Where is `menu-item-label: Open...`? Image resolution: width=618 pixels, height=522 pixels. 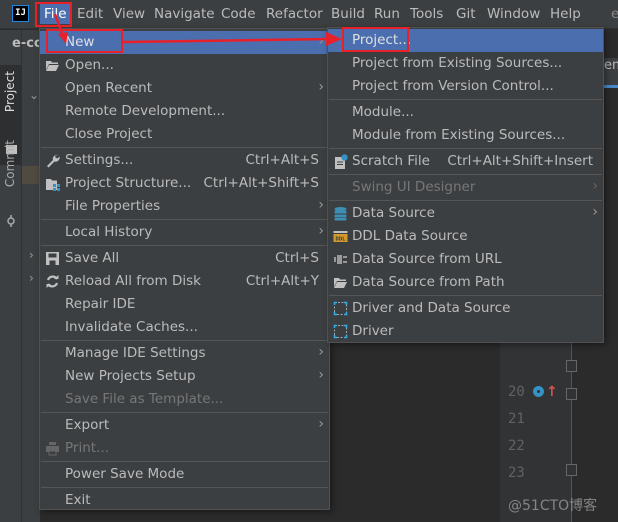 menu-item-label: Open... is located at coordinates (89, 65).